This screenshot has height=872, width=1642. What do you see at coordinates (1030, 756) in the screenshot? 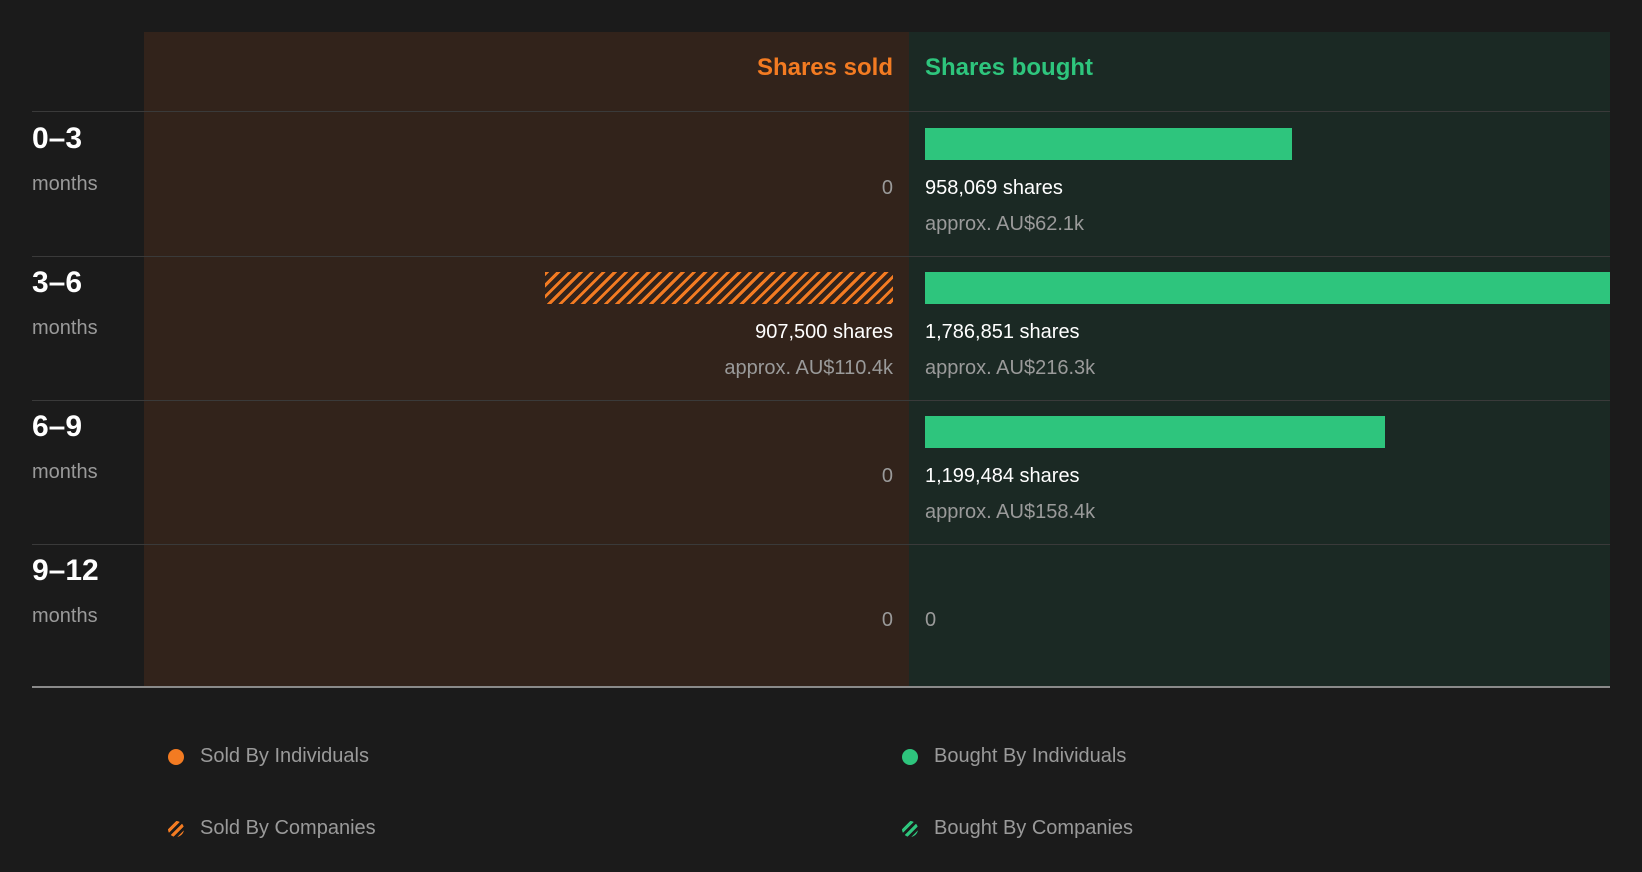
I see `legend-label: Bought By Individuals` at bounding box center [1030, 756].